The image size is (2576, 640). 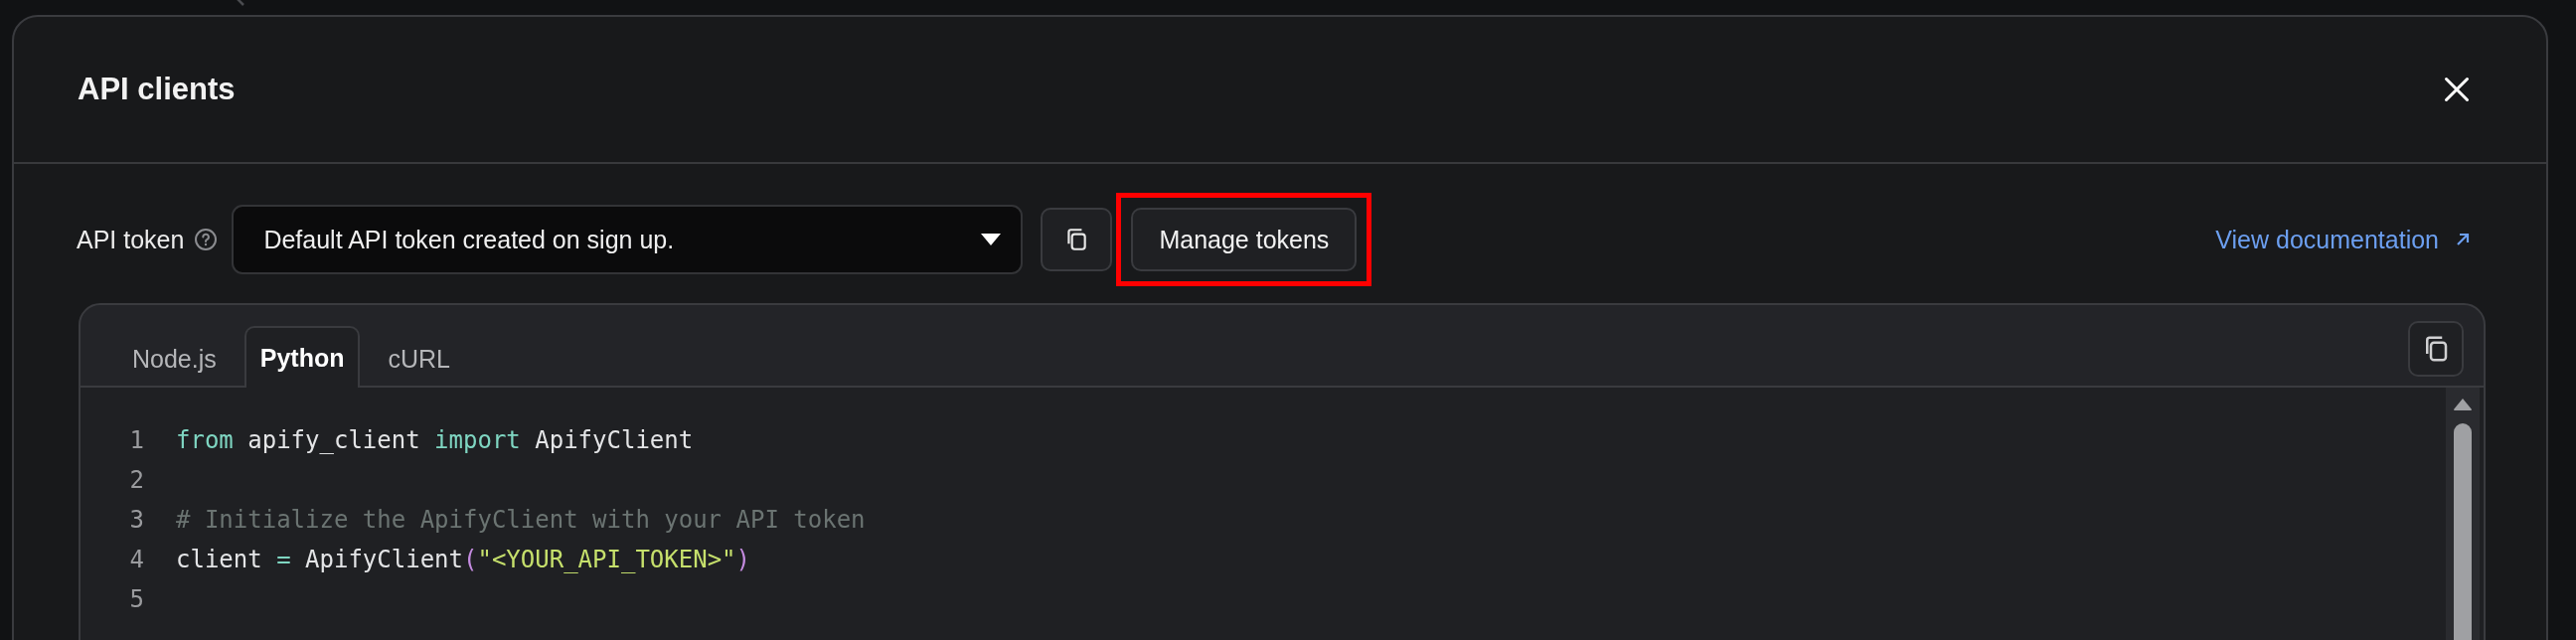 I want to click on documentation-link: View documentation, so click(x=2344, y=239).